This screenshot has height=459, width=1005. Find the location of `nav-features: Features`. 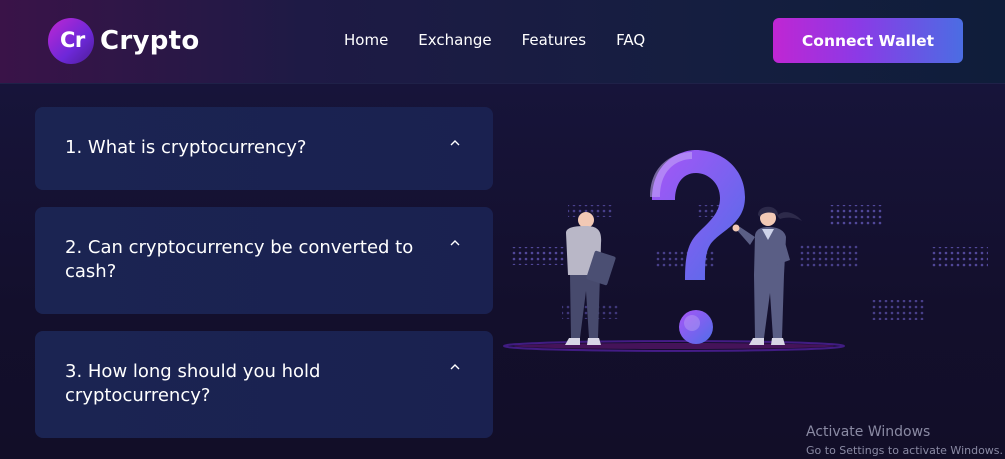

nav-features: Features is located at coordinates (554, 40).